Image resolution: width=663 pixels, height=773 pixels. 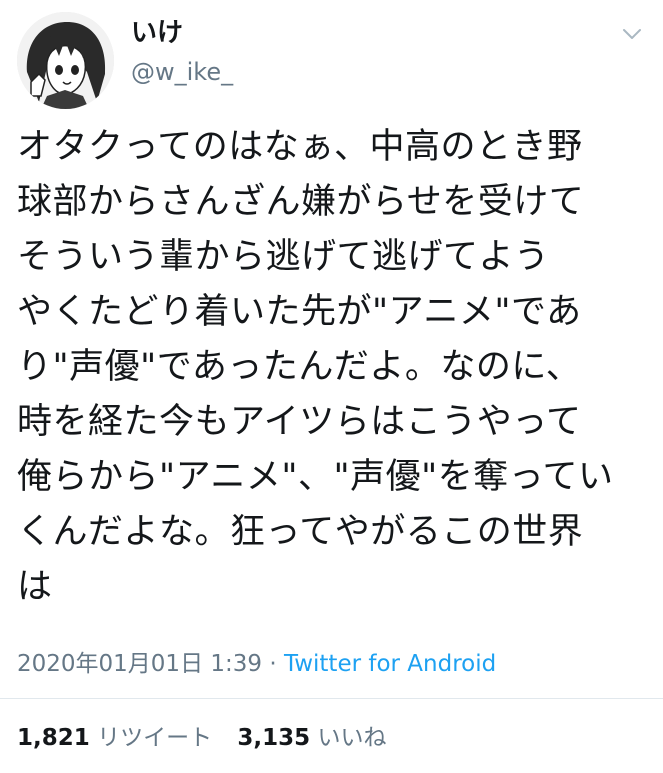 I want to click on tweet-body-line: は, so click(x=35, y=587).